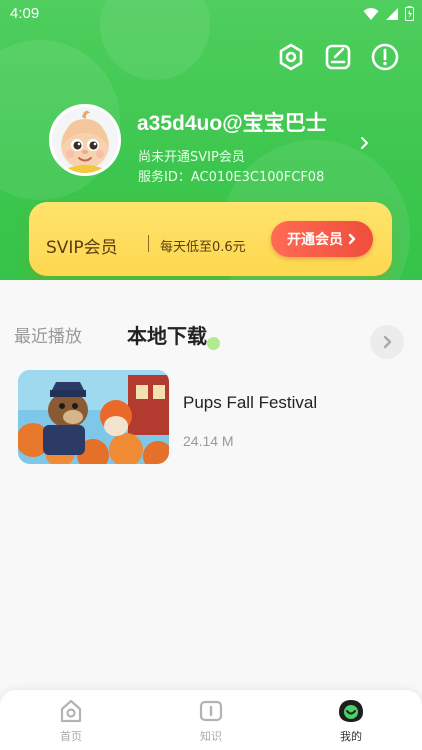 The width and height of the screenshot is (422, 750). I want to click on nav-home: 首页, so click(71, 721).